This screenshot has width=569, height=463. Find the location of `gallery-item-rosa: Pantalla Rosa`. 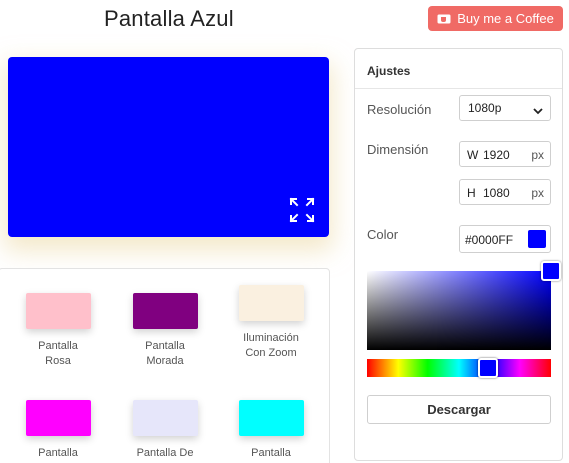

gallery-item-rosa: Pantalla Rosa is located at coordinates (58, 331).